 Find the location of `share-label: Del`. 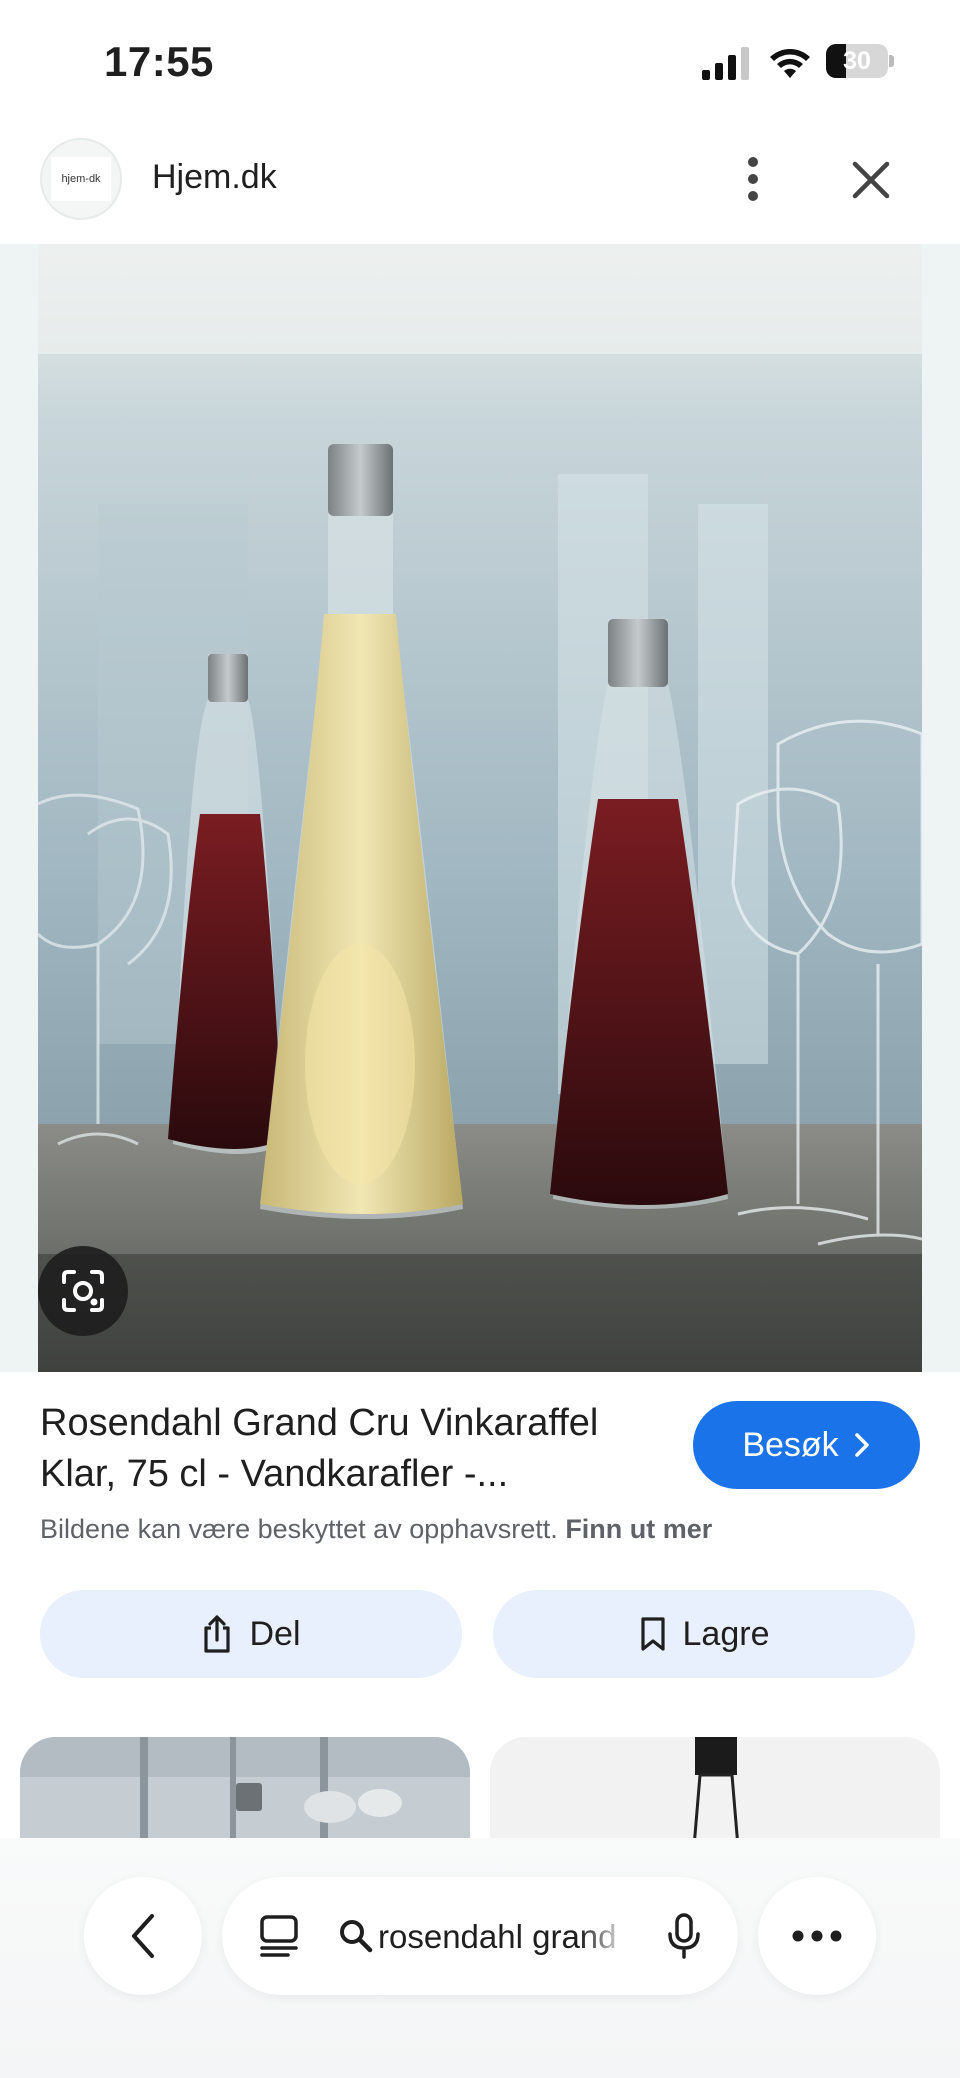

share-label: Del is located at coordinates (275, 1633).